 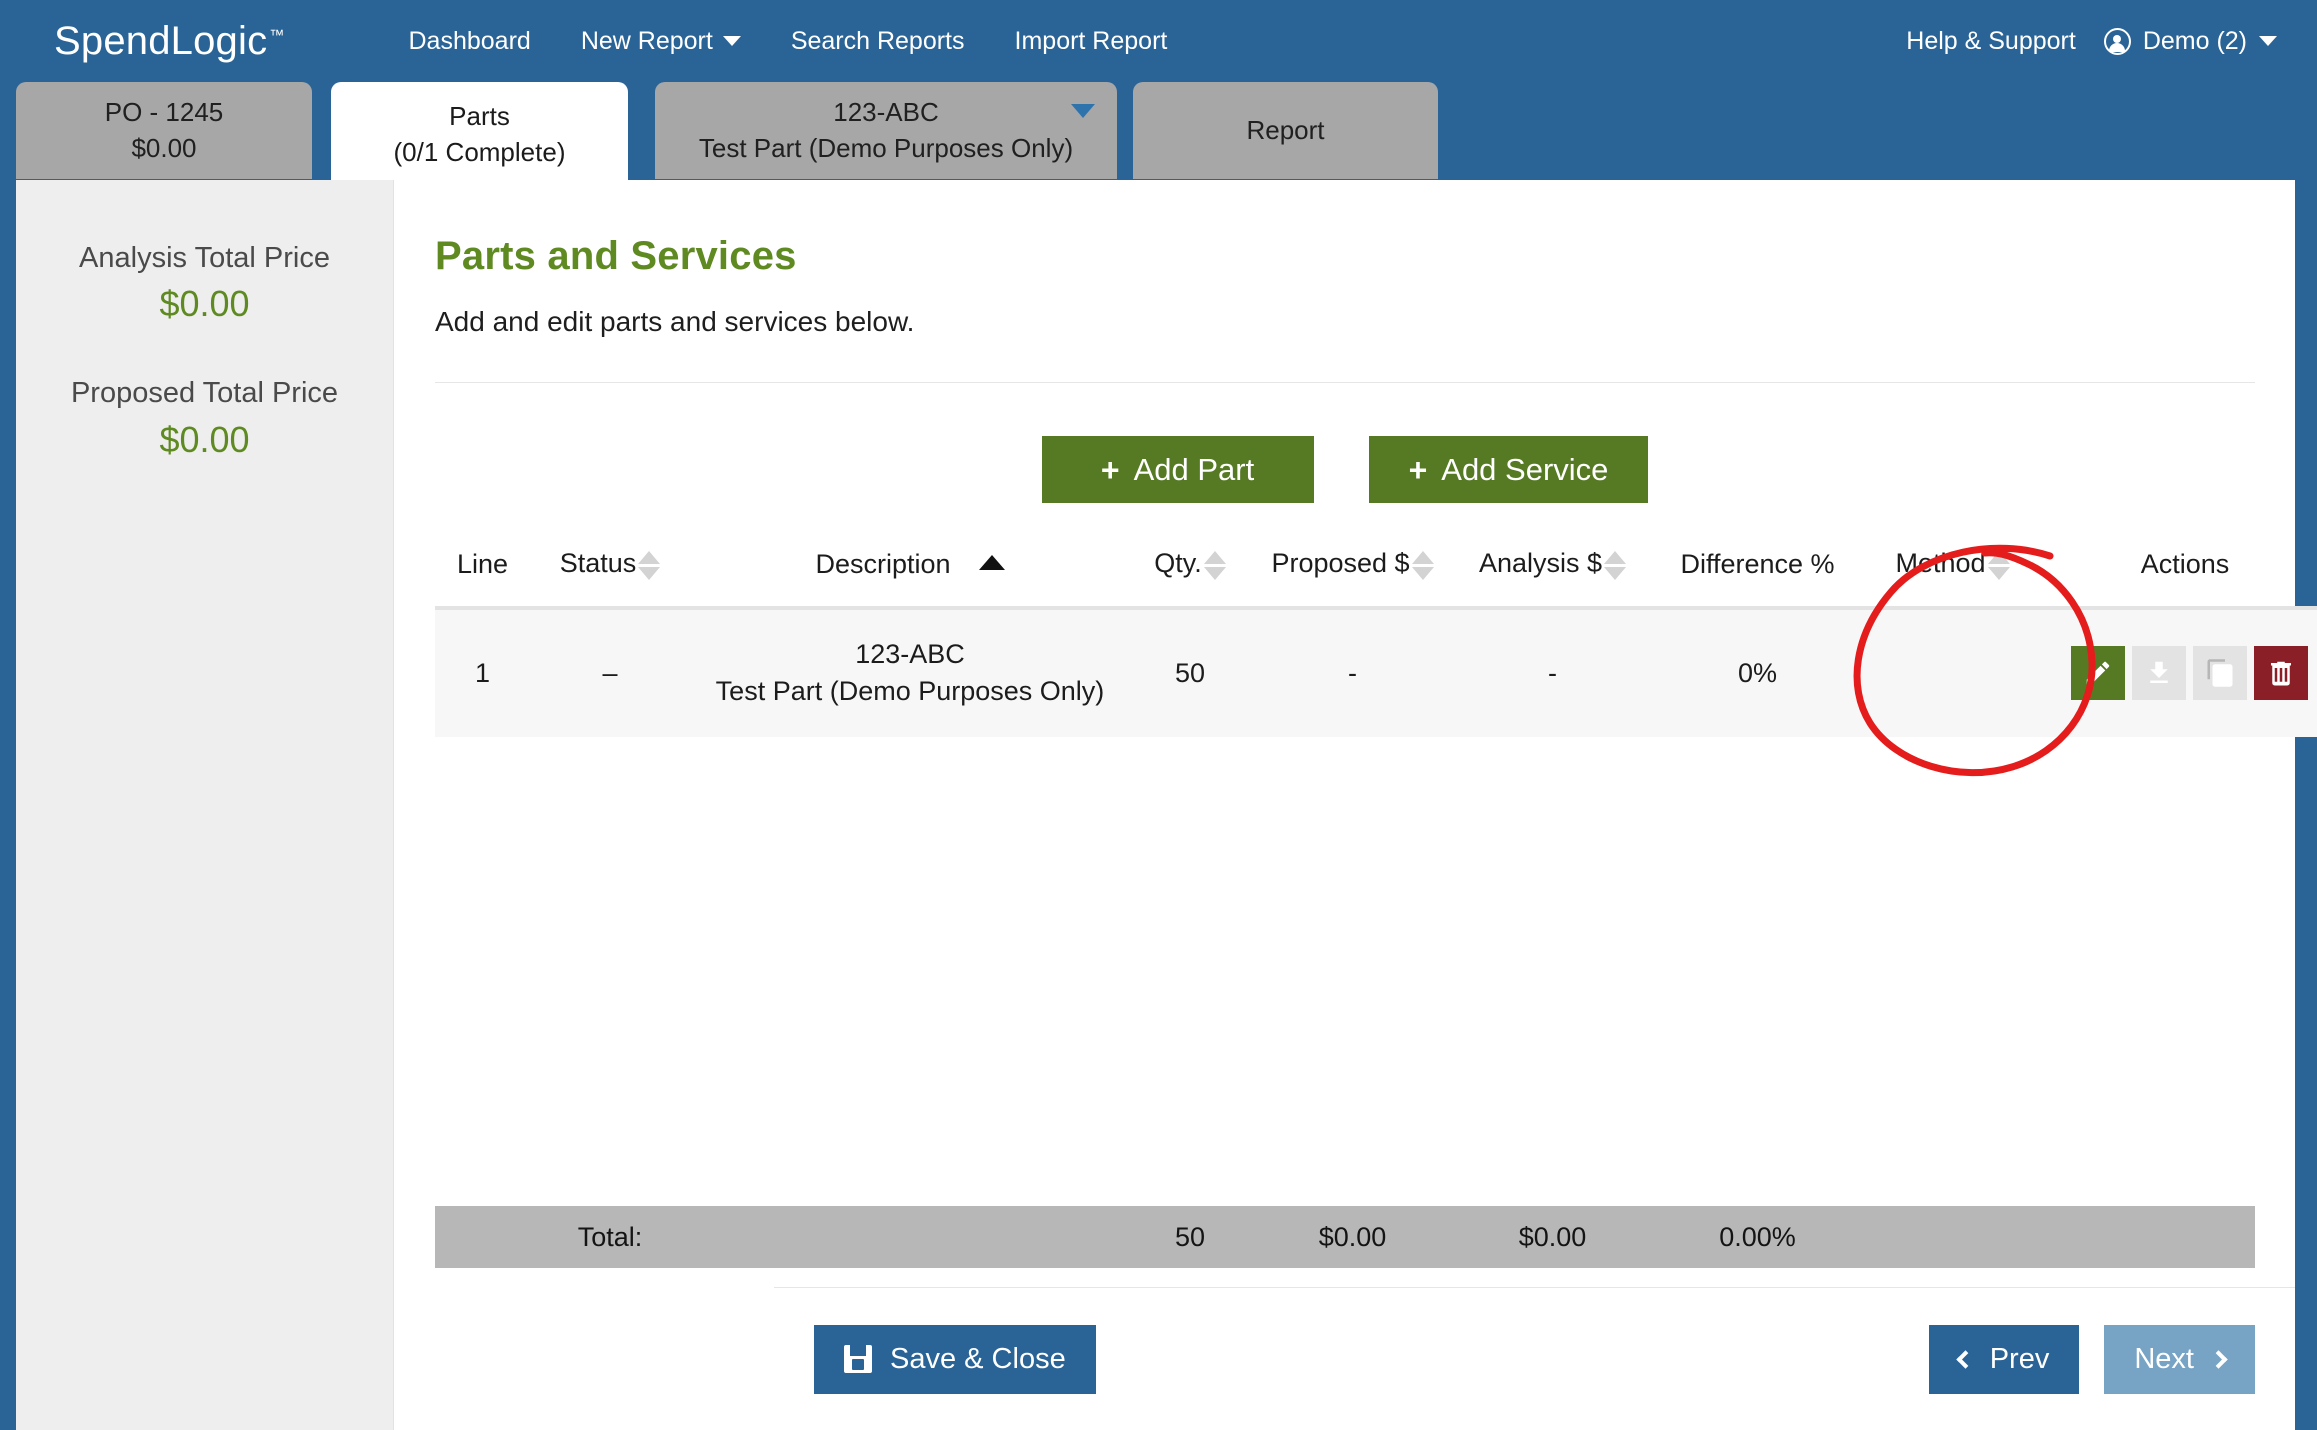 I want to click on tab-parts: Parts (0/1 Complete), so click(x=479, y=134).